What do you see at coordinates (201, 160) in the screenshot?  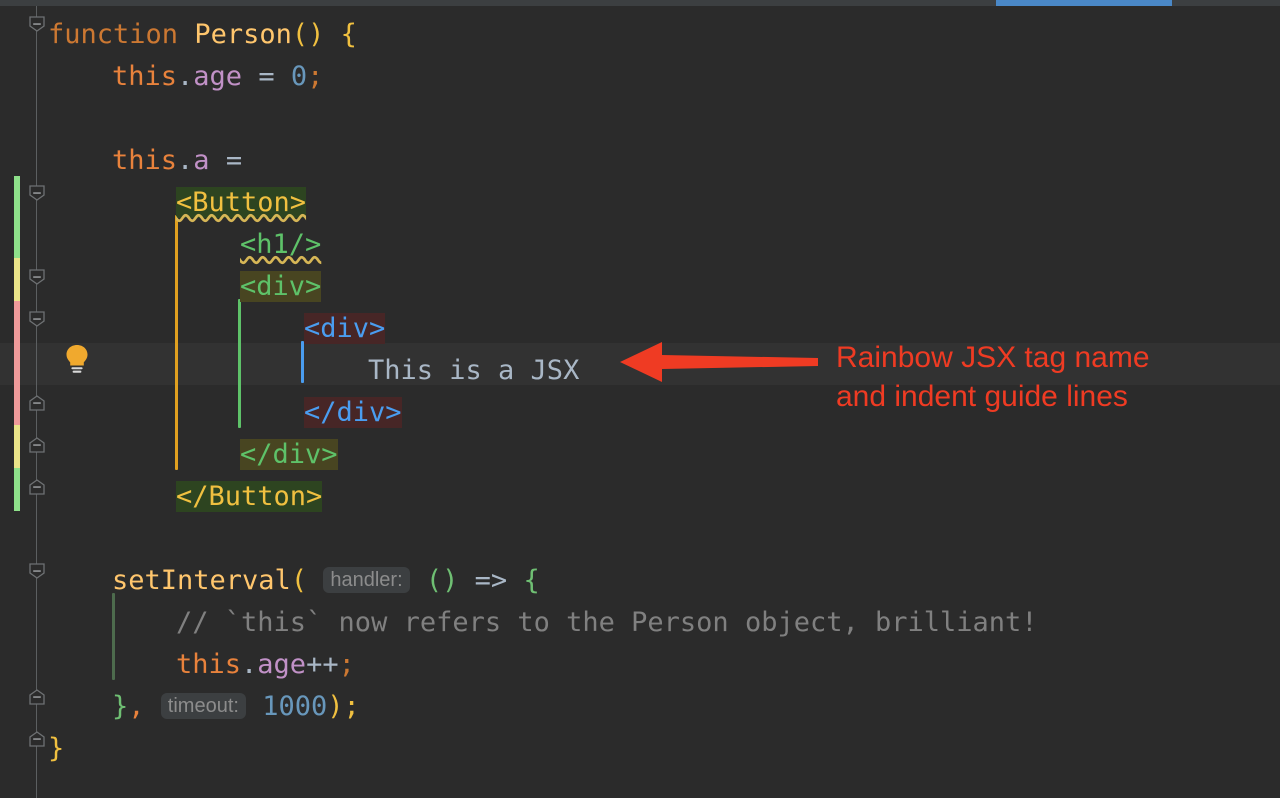 I see `token-prop-a: a` at bounding box center [201, 160].